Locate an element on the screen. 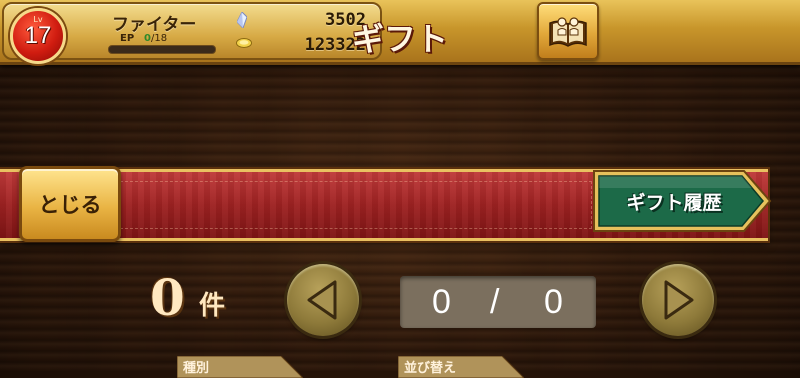  close-button-label: とじる is located at coordinates (70, 205).